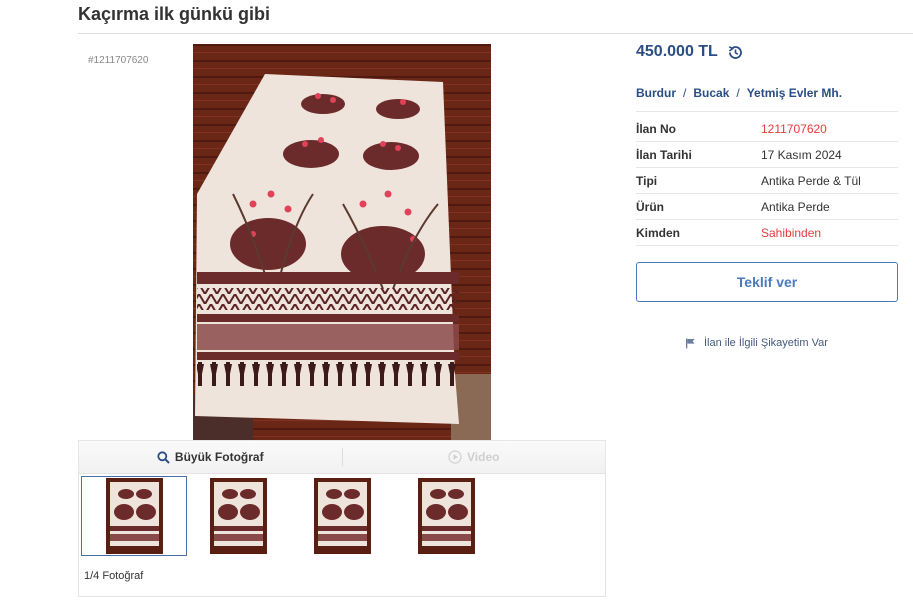  Describe the element at coordinates (656, 93) in the screenshot. I see `location-city-link: Burdur` at that location.